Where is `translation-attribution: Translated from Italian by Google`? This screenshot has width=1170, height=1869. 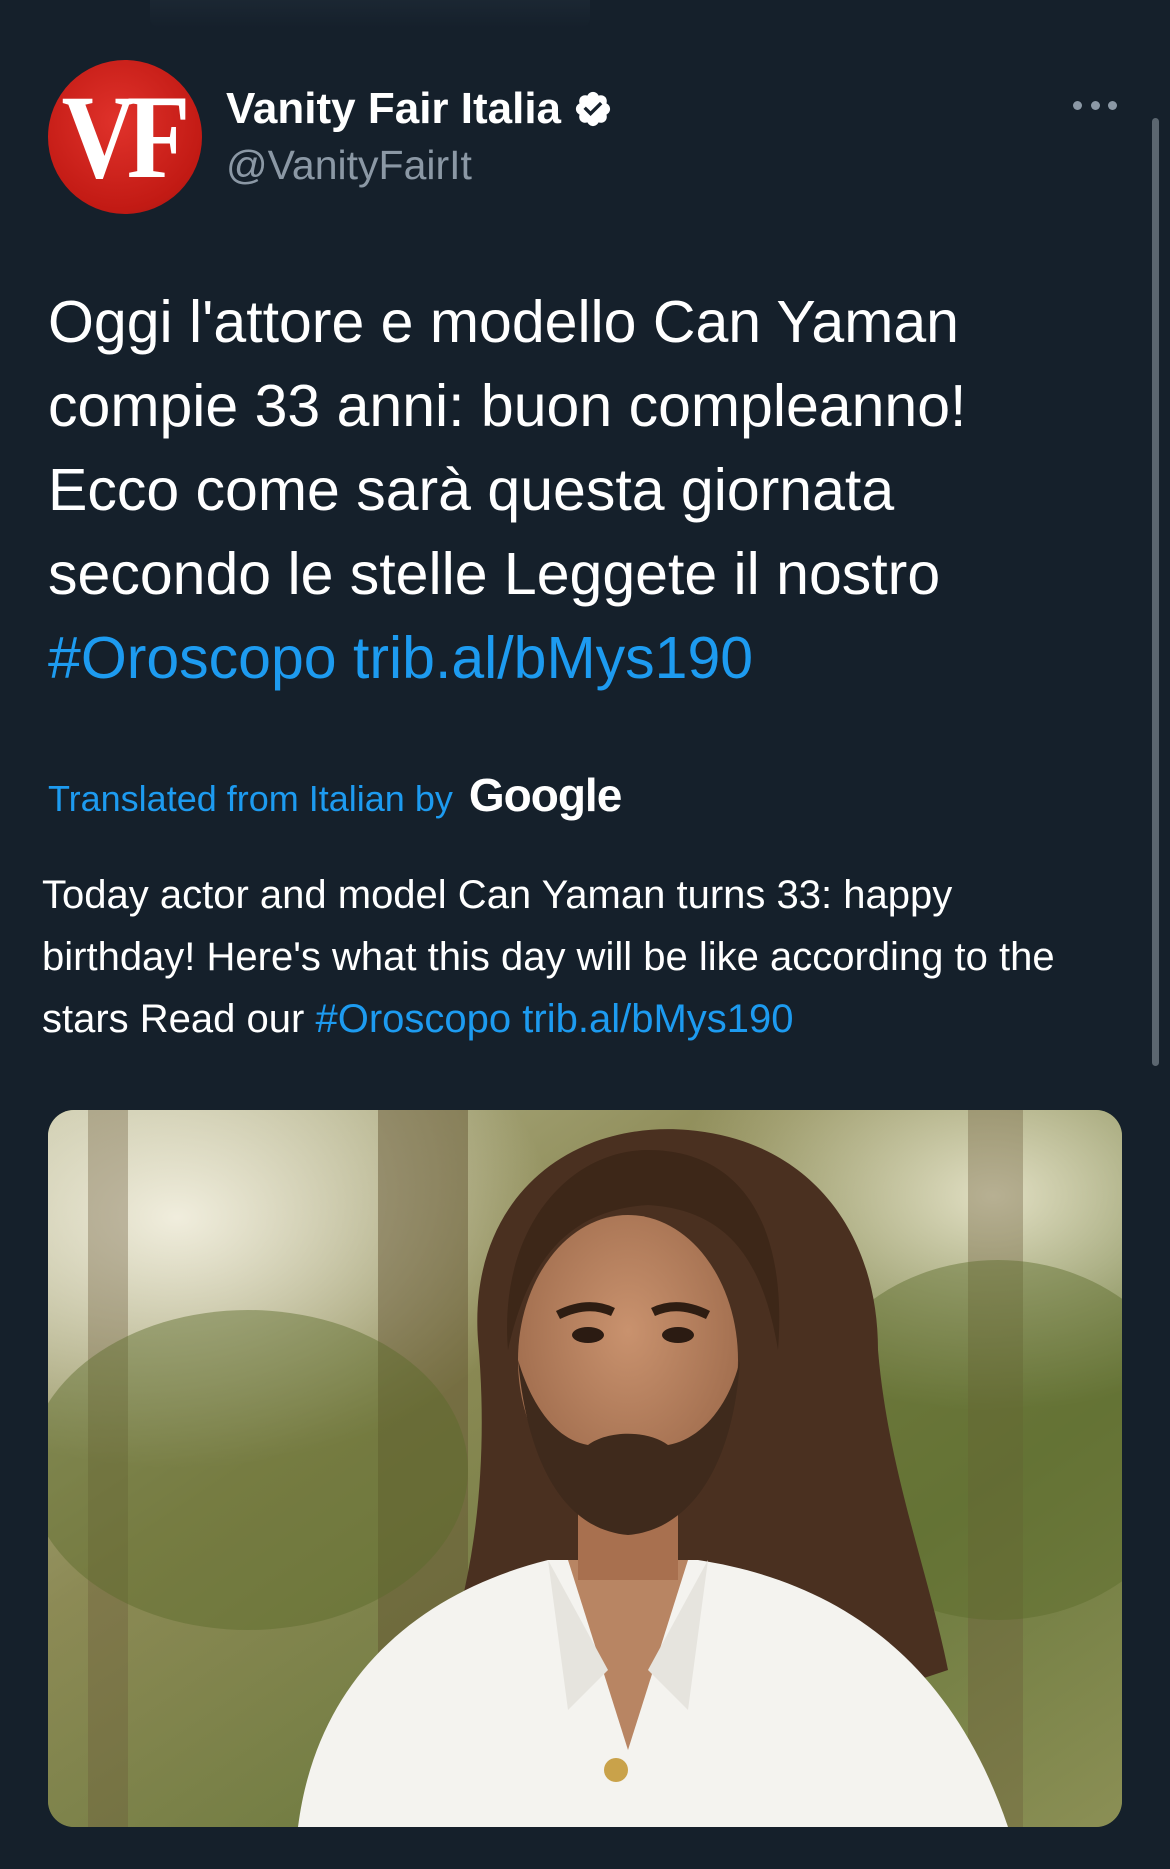 translation-attribution: Translated from Italian by Google is located at coordinates (335, 795).